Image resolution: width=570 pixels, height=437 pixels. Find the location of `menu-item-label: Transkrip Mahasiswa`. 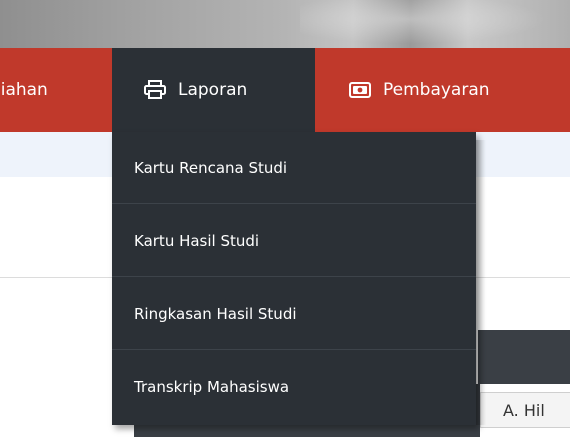

menu-item-label: Transkrip Mahasiswa is located at coordinates (212, 387).